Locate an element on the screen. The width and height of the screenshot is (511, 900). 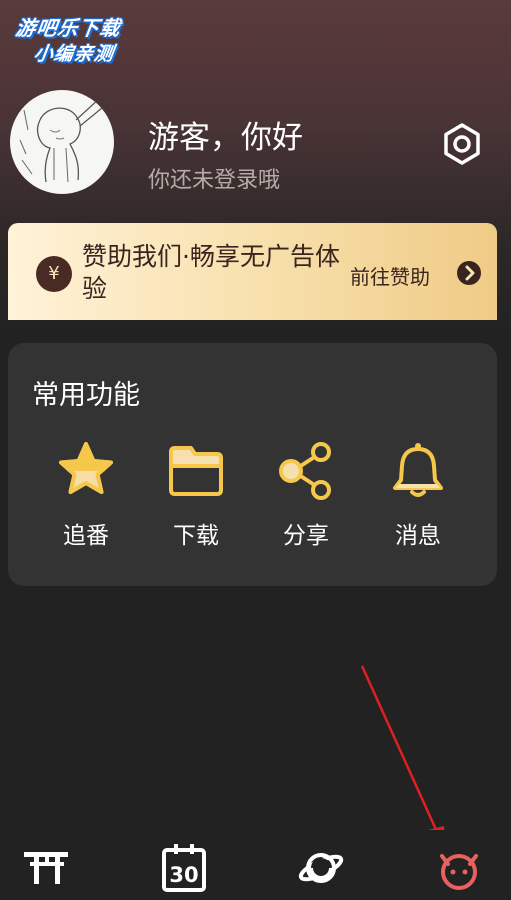
avatar-sketch-icon is located at coordinates (61, 140).